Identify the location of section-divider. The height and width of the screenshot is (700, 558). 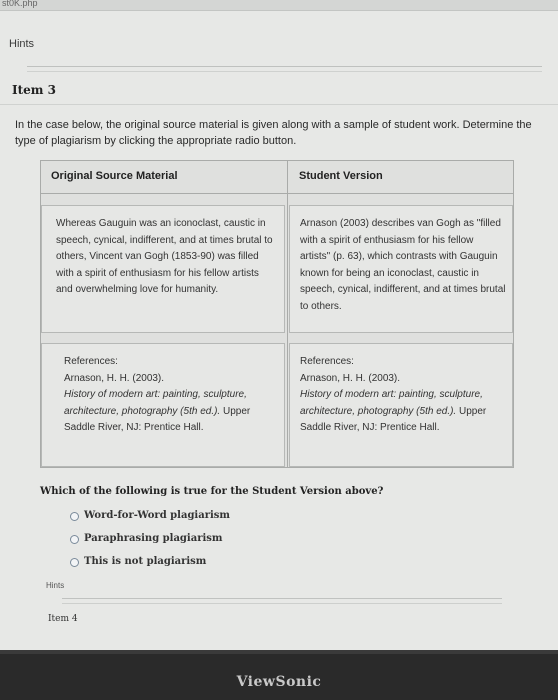
(279, 104).